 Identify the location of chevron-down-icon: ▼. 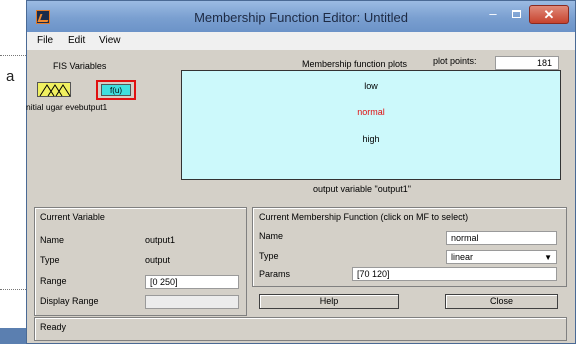
(548, 257).